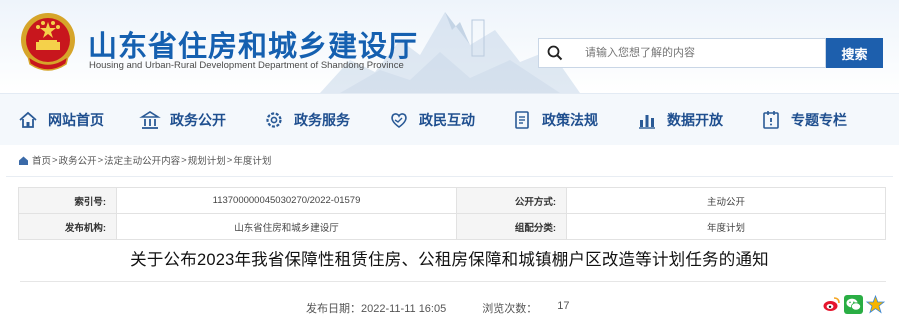 The height and width of the screenshot is (331, 899). I want to click on breadcrumb-link-annual-plan: 年度计划, so click(252, 160).